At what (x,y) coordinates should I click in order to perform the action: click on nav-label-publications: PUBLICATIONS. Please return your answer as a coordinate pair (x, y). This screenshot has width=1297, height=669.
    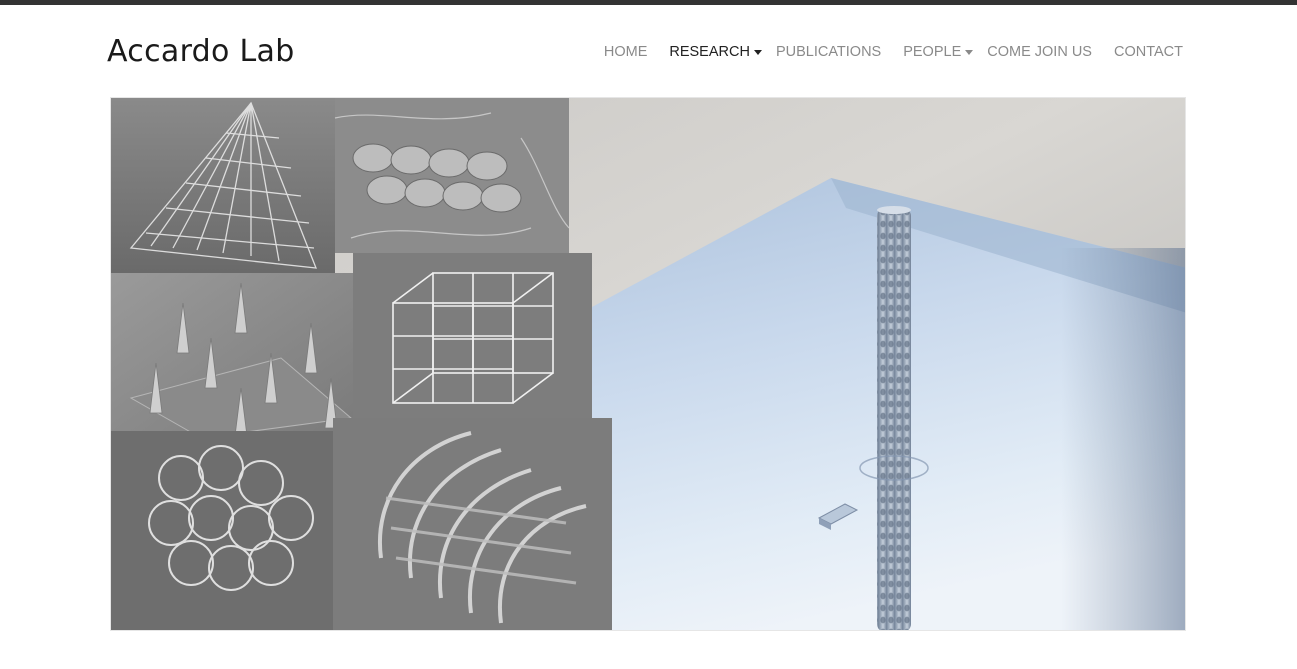
    Looking at the image, I should click on (828, 52).